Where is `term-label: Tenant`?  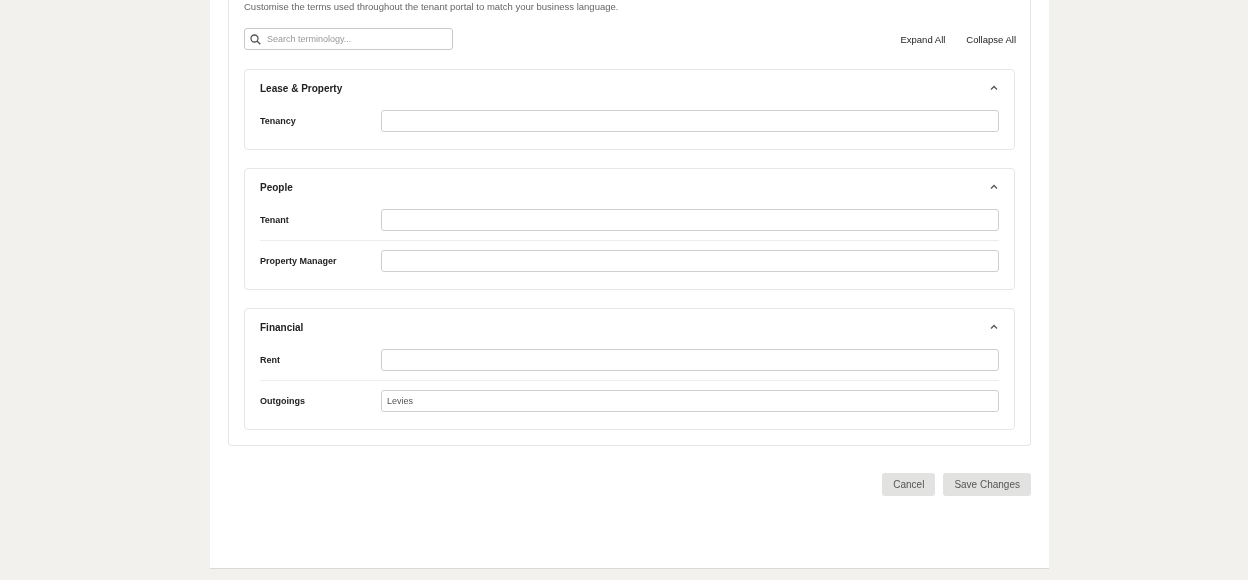
term-label: Tenant is located at coordinates (275, 220).